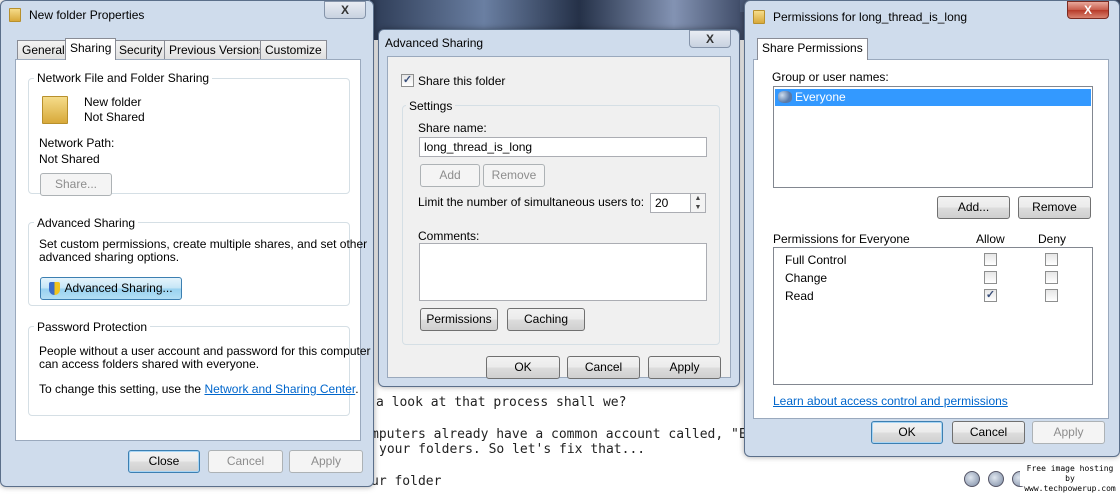 This screenshot has height=494, width=1120. I want to click on window-title: New folder Properties, so click(87, 15).